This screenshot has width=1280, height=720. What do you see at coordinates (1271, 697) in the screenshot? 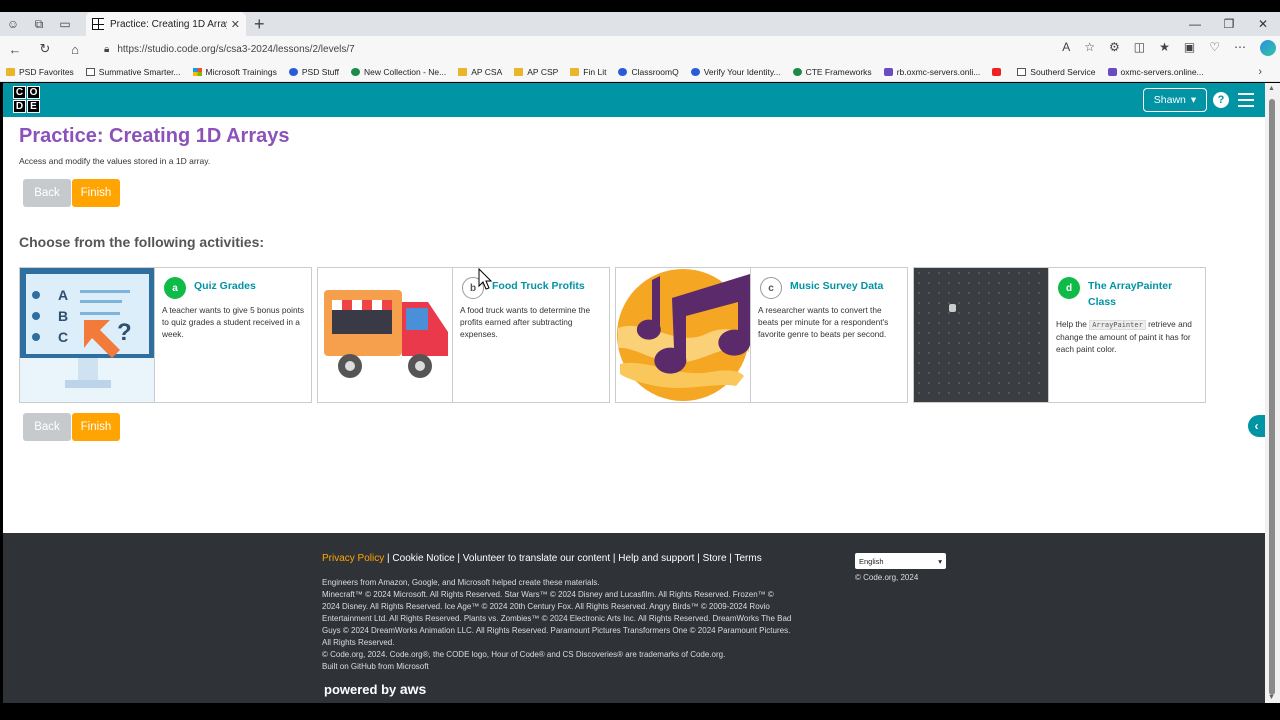
I see `scroll-down-icon: ▼` at bounding box center [1271, 697].